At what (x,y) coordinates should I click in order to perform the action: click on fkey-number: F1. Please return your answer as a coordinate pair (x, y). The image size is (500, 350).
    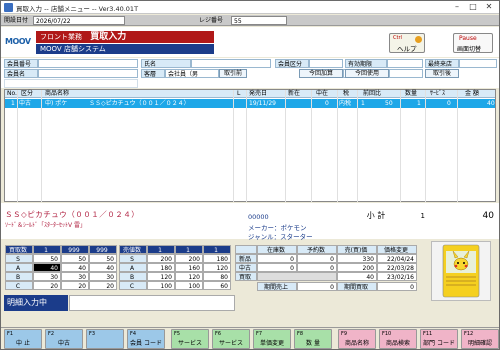
    Looking at the image, I should click on (10, 334).